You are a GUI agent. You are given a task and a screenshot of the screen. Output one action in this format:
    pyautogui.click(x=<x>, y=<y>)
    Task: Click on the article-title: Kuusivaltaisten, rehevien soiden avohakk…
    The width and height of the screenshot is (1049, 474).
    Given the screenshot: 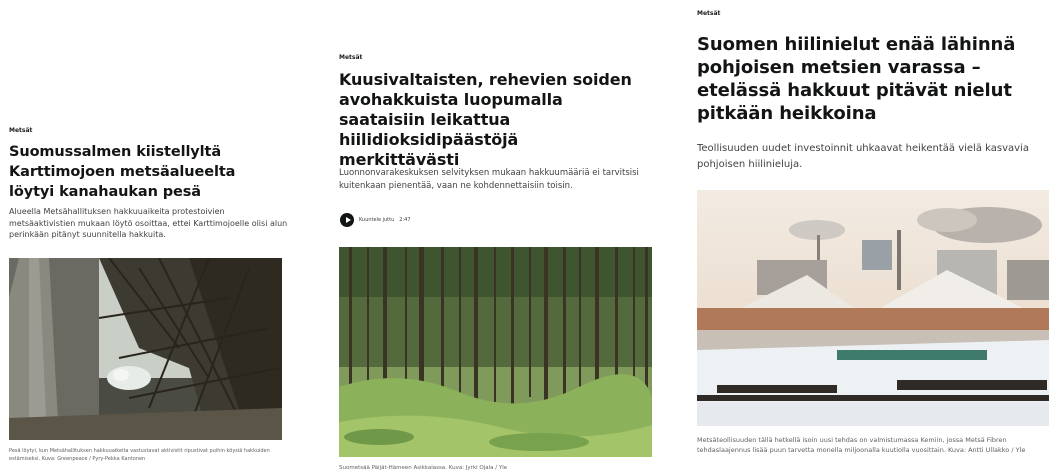 What is the action you would take?
    pyautogui.click(x=489, y=120)
    